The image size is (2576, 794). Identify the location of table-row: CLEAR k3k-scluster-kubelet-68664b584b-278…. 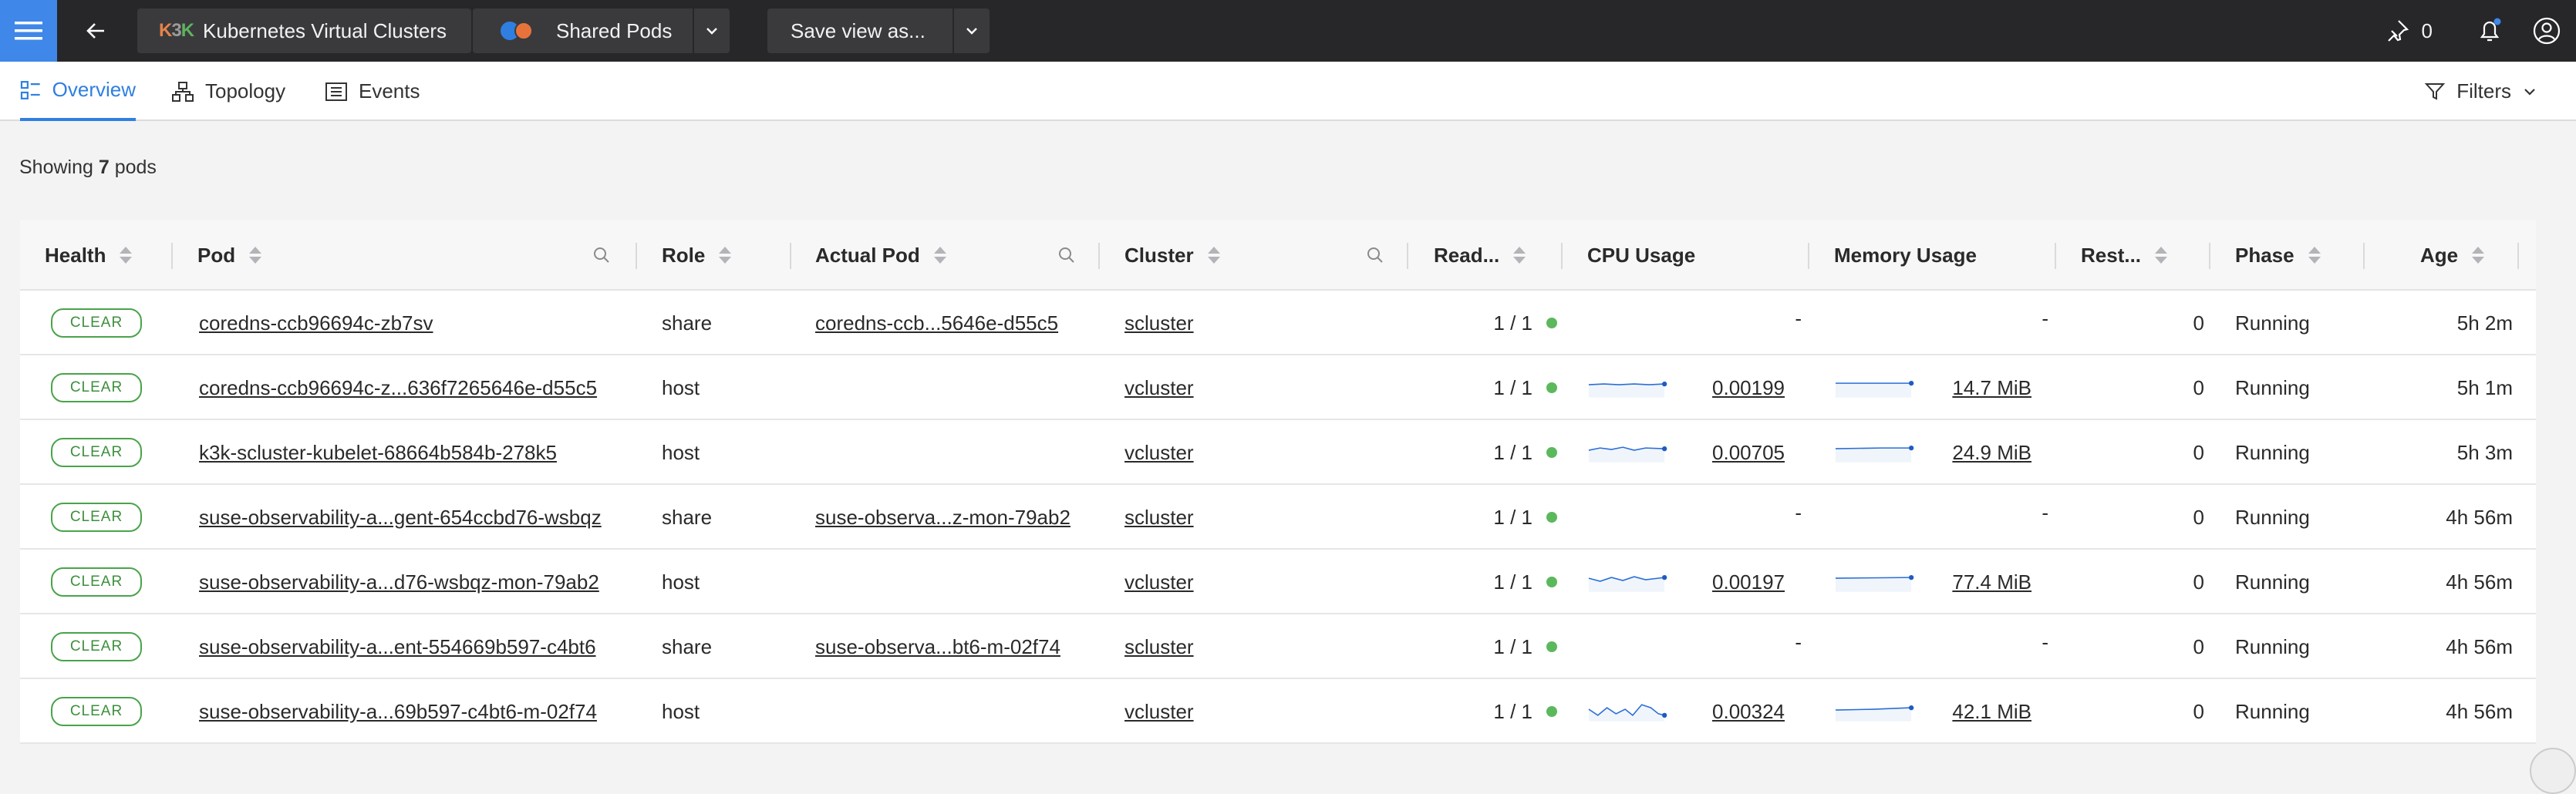
(1278, 452).